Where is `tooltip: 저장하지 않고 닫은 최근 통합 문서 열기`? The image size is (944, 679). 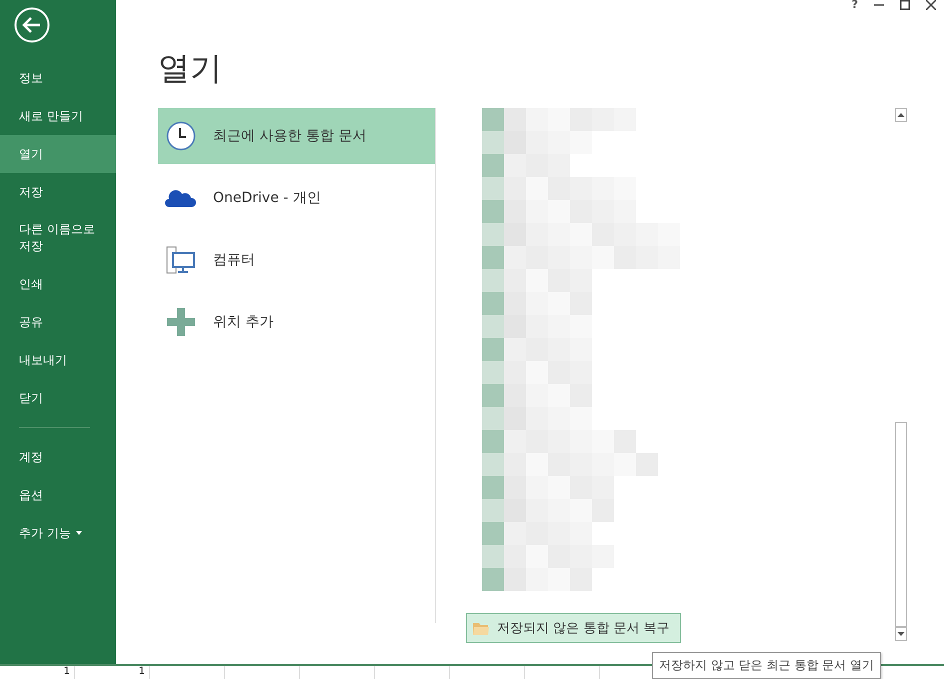
tooltip: 저장하지 않고 닫은 최근 통합 문서 열기 is located at coordinates (766, 665).